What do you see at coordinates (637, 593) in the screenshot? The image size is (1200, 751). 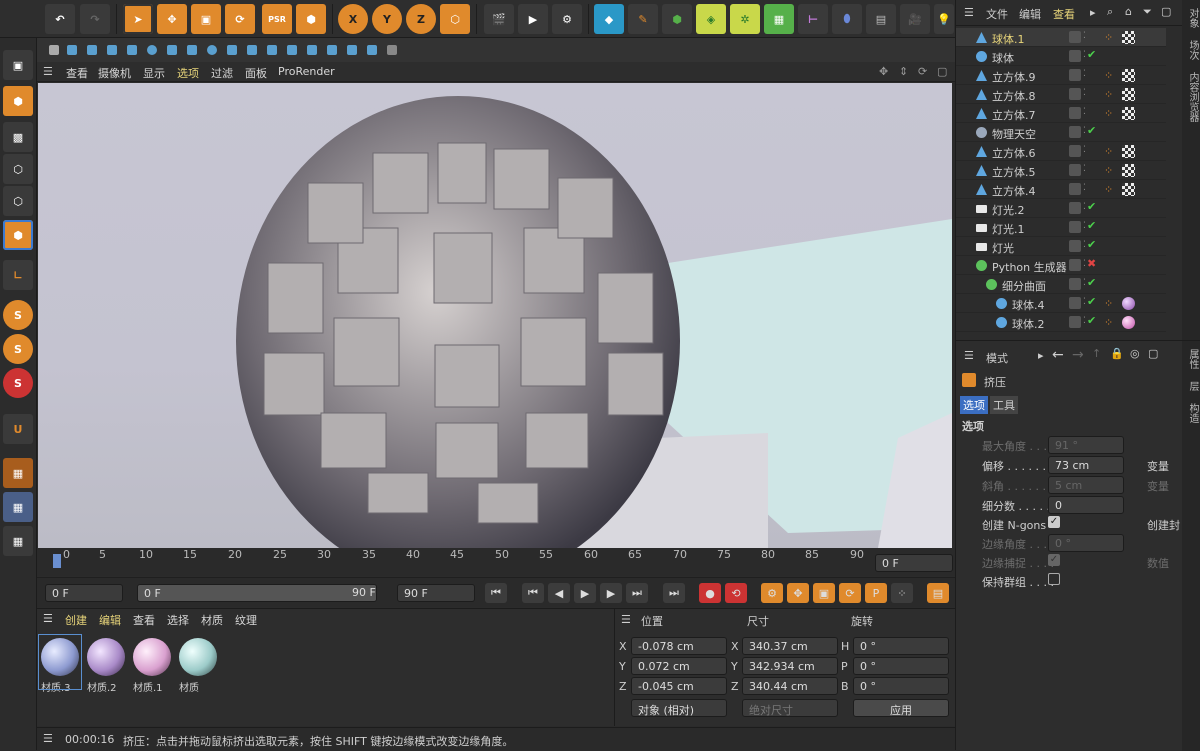 I see `next-key-icon: ⏭` at bounding box center [637, 593].